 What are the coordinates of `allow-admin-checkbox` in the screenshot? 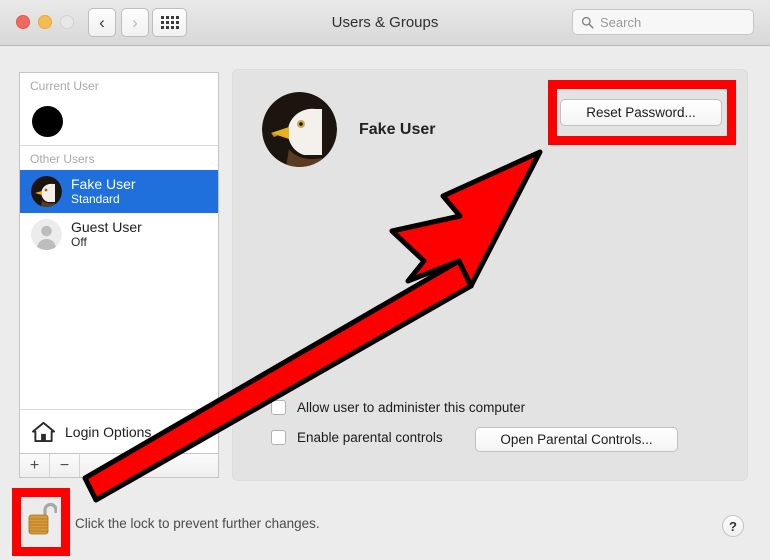 It's located at (278, 407).